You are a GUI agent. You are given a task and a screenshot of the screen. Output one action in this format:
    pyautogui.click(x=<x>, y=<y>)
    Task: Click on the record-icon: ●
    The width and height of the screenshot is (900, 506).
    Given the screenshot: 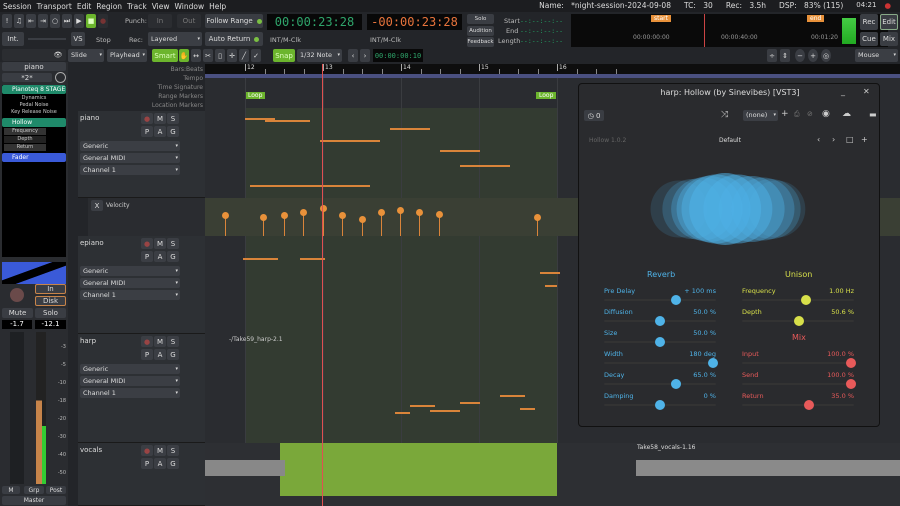 What is the action you would take?
    pyautogui.click(x=103, y=21)
    